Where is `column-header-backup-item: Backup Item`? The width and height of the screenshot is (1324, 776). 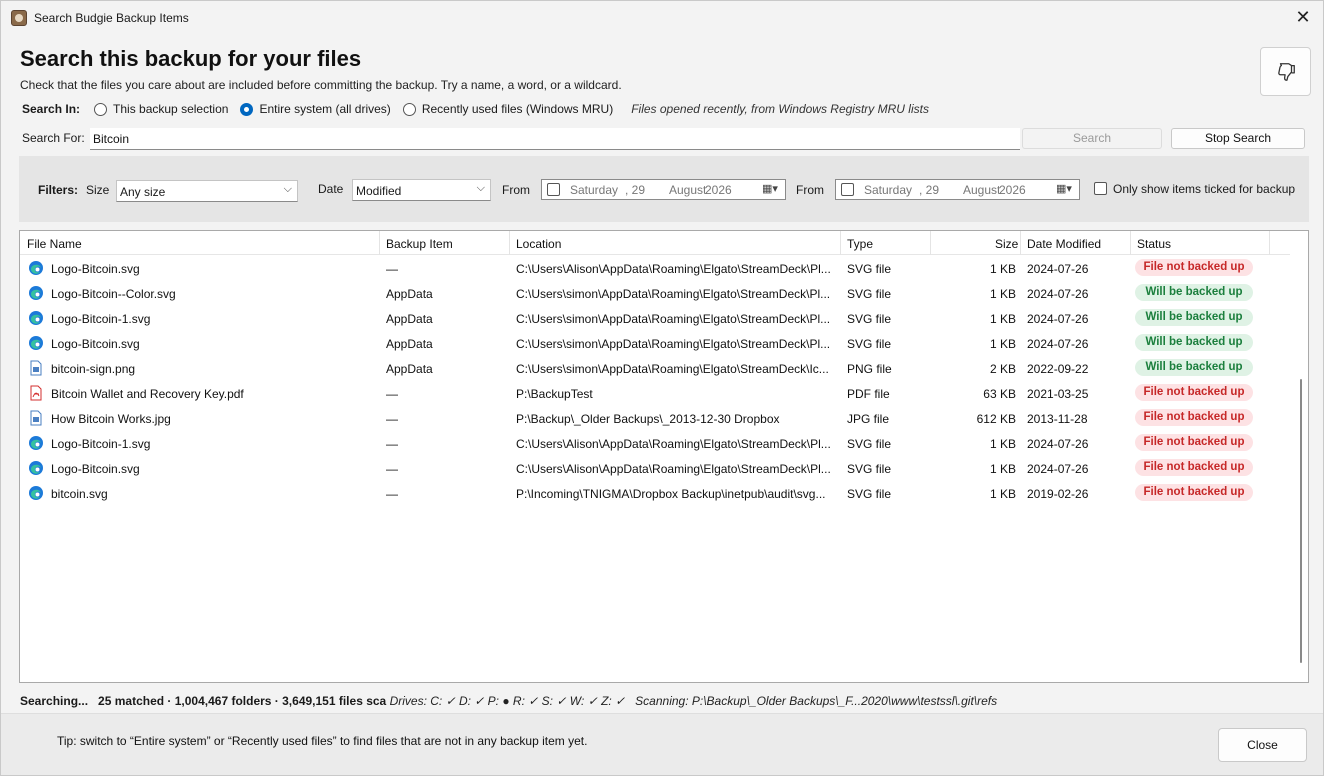 column-header-backup-item: Backup Item is located at coordinates (419, 244).